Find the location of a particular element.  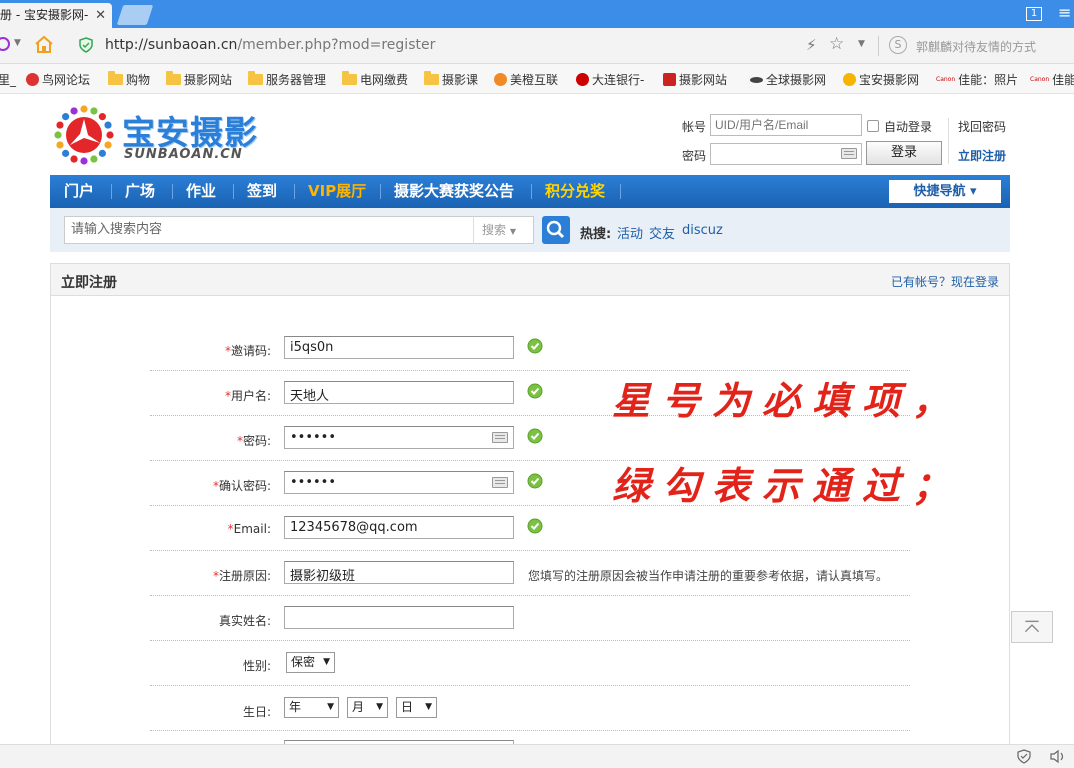

confirm-password-label: *确认密码: is located at coordinates (241, 486).